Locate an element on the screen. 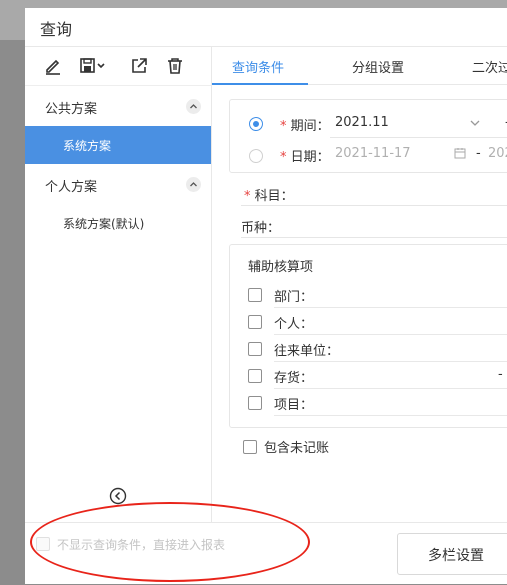 Image resolution: width=507 pixels, height=585 pixels. department-checkbox is located at coordinates (255, 295).